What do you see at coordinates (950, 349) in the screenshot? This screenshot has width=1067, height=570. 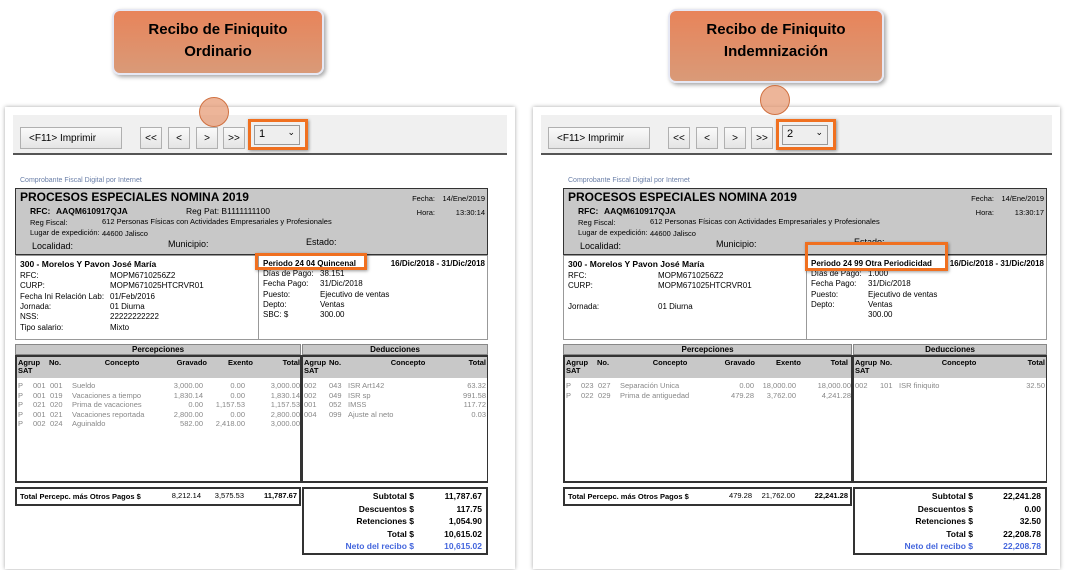 I see `deducciones-title: Deducciones` at bounding box center [950, 349].